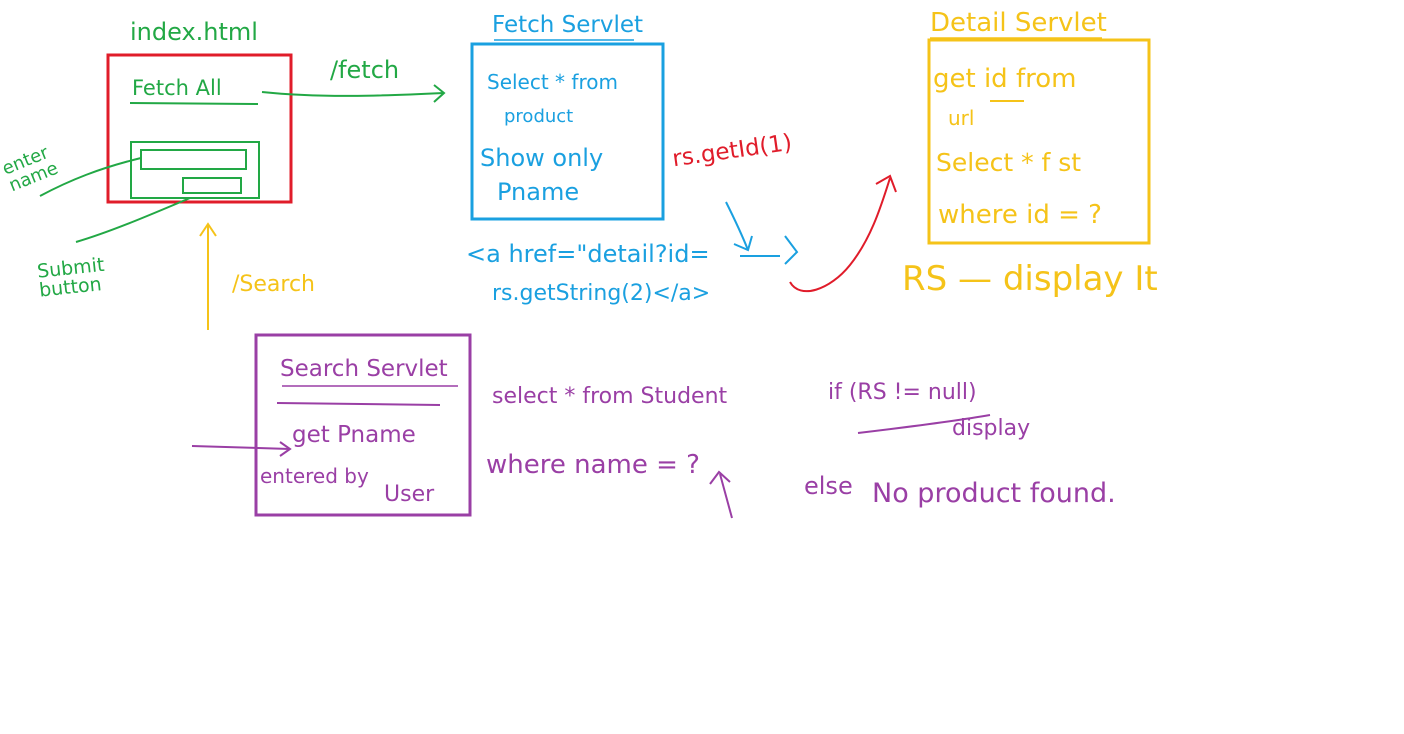 Image resolution: width=1404 pixels, height=734 pixels. I want to click on id-arrow, so click(737, 226).